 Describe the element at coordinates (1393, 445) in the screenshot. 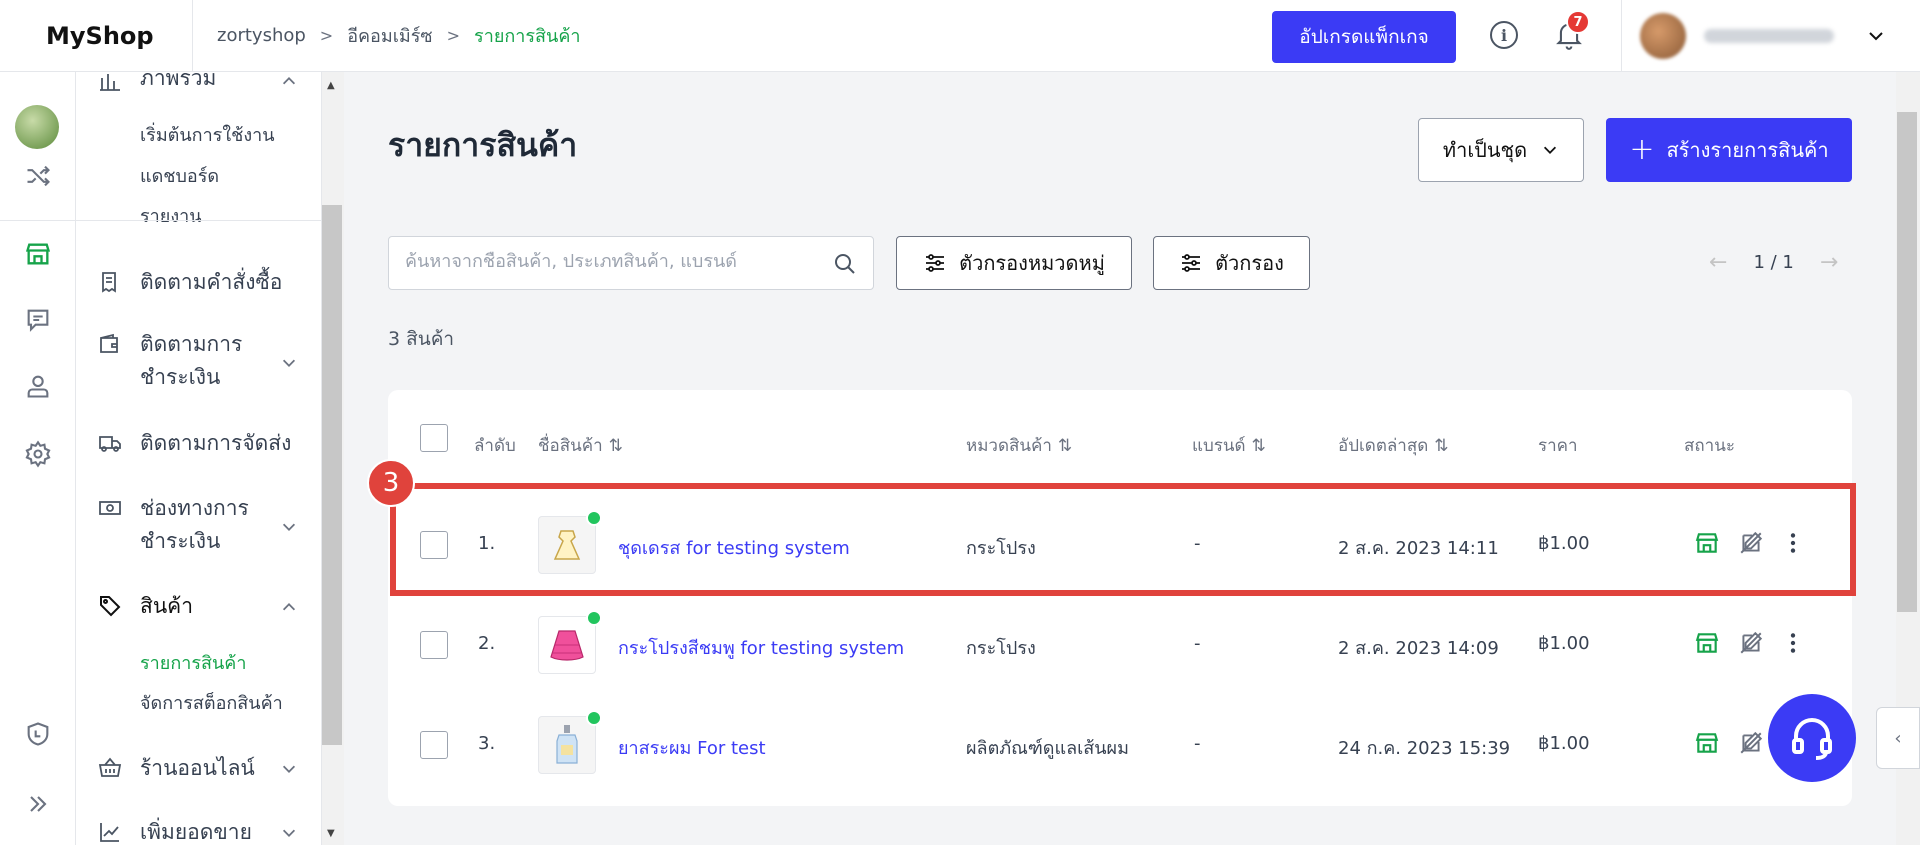

I see `column-header-updated: อัปเดตล่าสุด ⇅` at that location.